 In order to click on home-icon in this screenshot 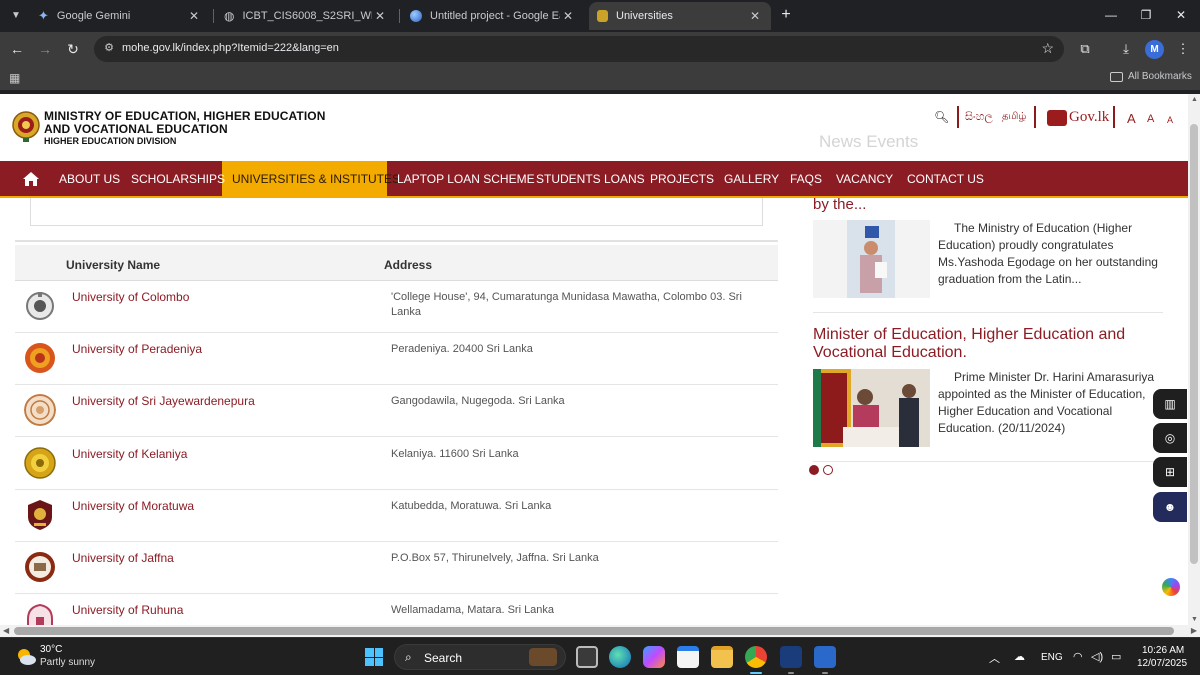, I will do `click(31, 179)`.